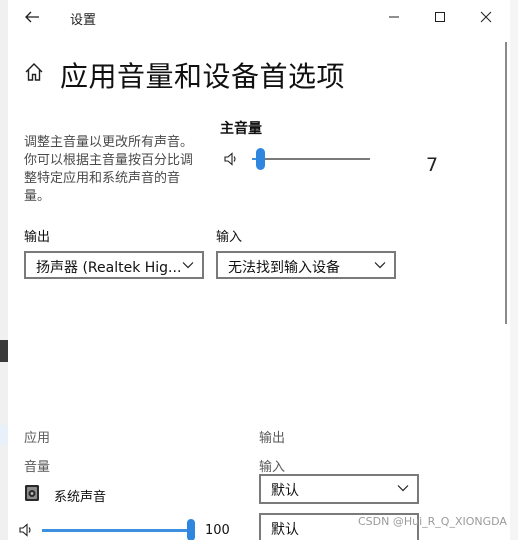 The width and height of the screenshot is (518, 540). What do you see at coordinates (285, 530) in the screenshot?
I see `app-input-value: 默认` at bounding box center [285, 530].